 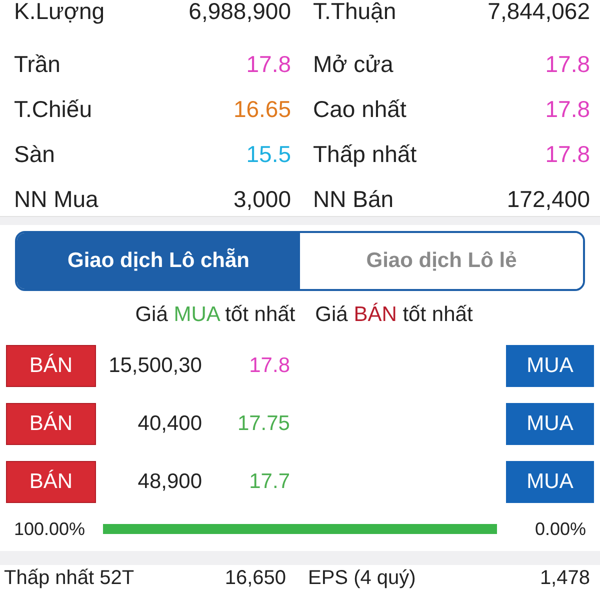 I want to click on volume: 48,900, so click(x=169, y=482).